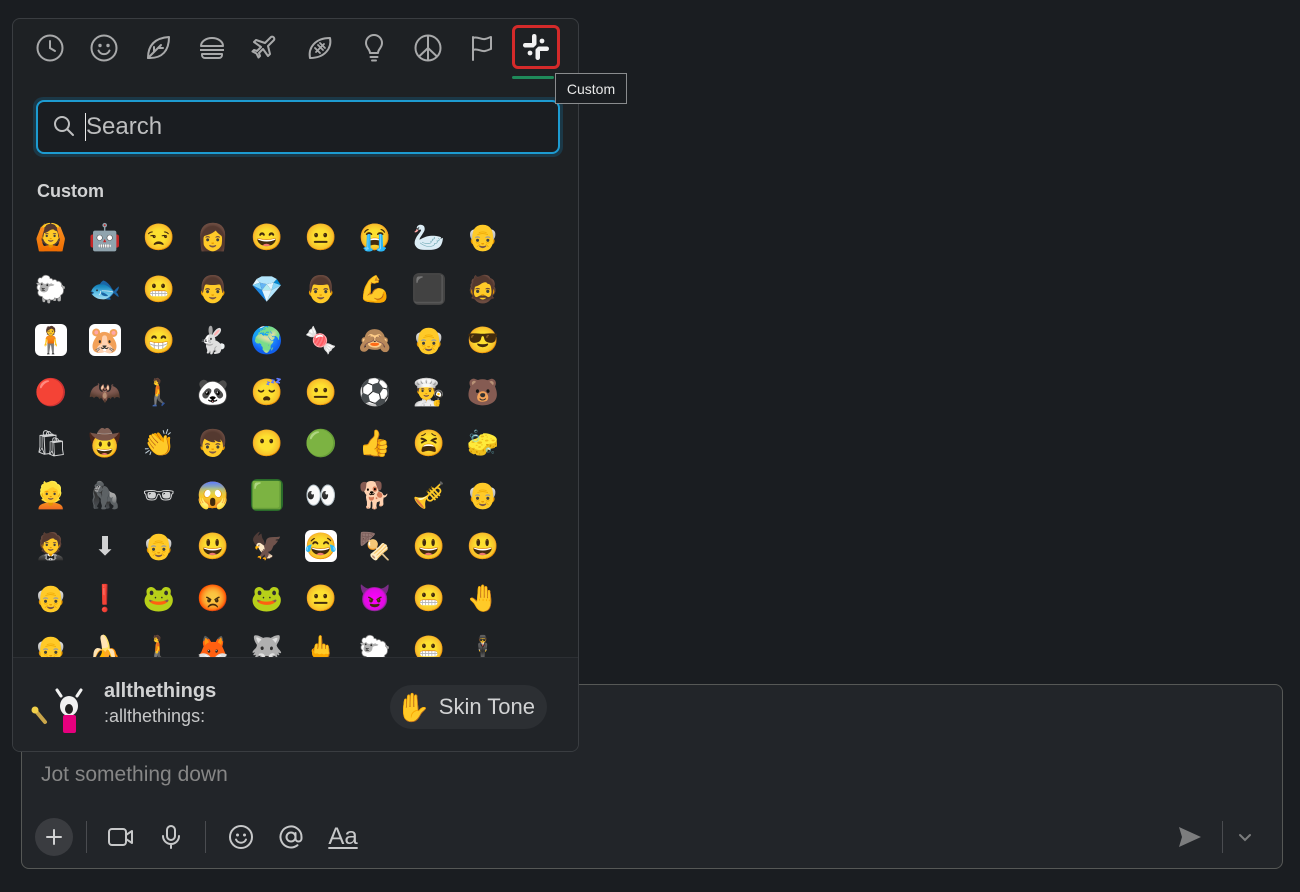 This screenshot has width=1300, height=892. I want to click on category-nature, so click(158, 48).